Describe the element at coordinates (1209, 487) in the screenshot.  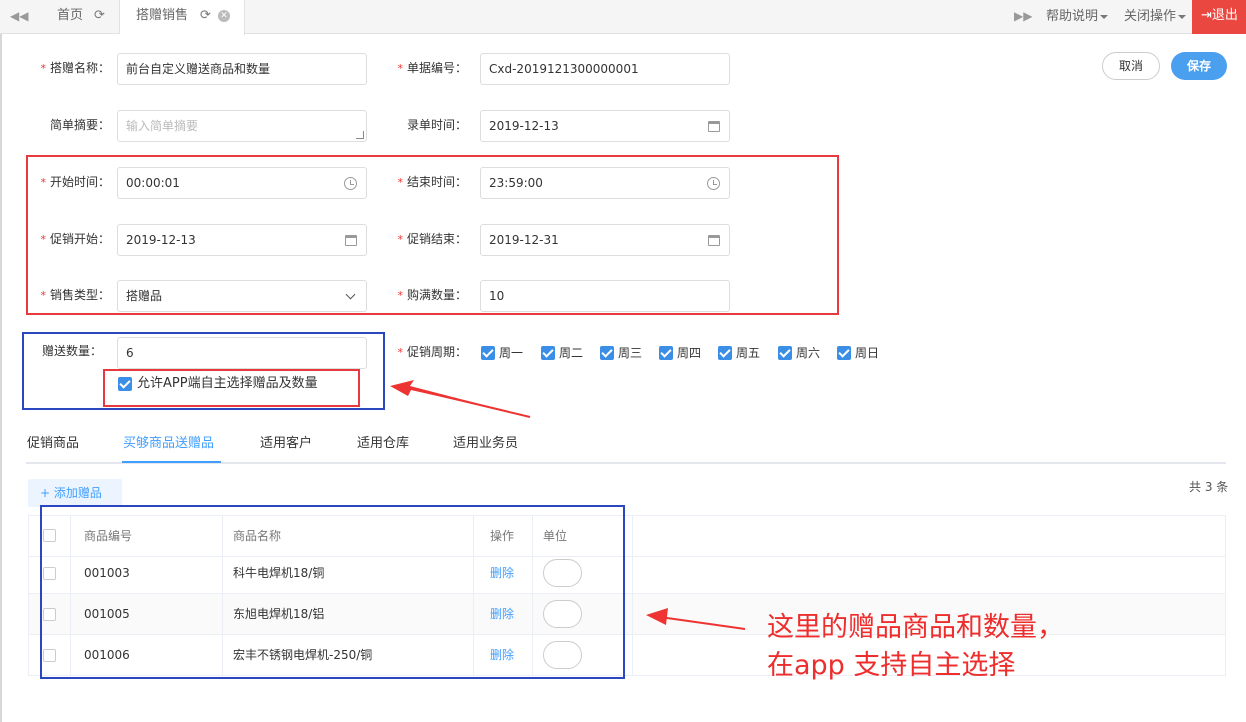
I see `total-count: 共 3 条` at that location.